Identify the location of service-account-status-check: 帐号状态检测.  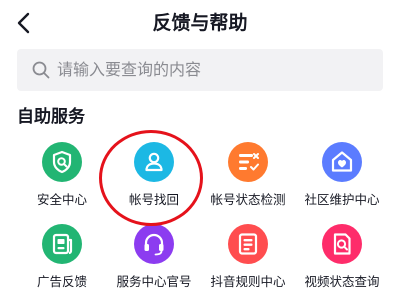
(246, 179).